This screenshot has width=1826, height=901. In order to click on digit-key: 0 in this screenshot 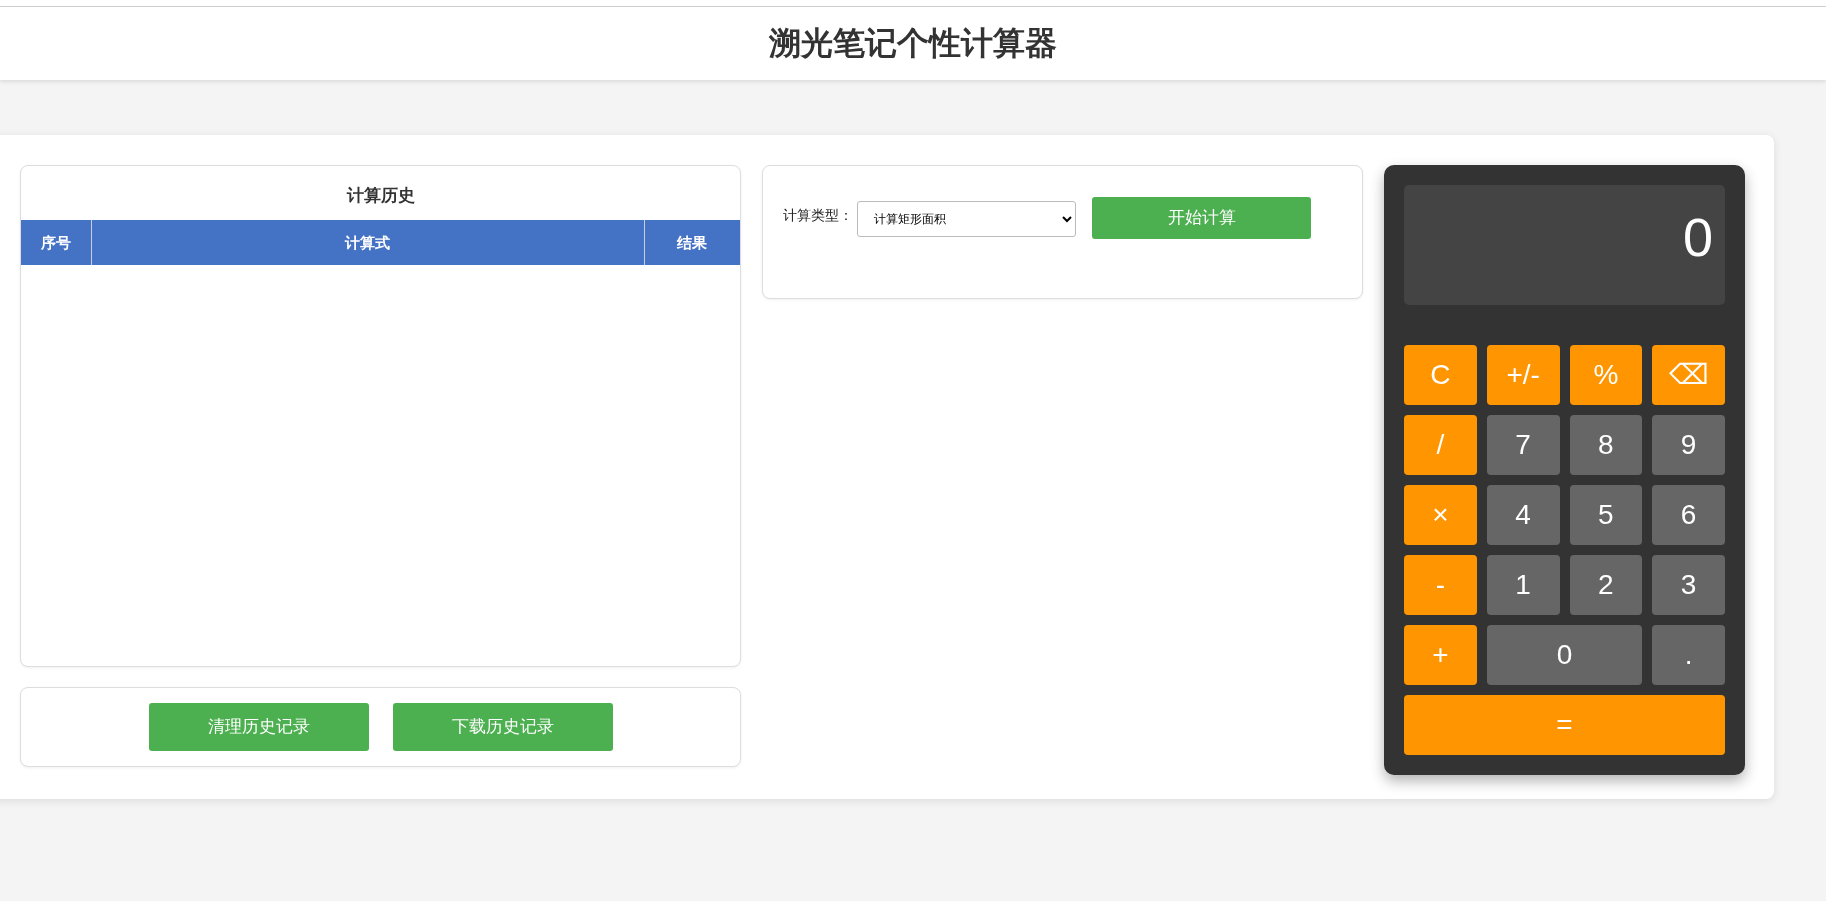, I will do `click(1564, 655)`.